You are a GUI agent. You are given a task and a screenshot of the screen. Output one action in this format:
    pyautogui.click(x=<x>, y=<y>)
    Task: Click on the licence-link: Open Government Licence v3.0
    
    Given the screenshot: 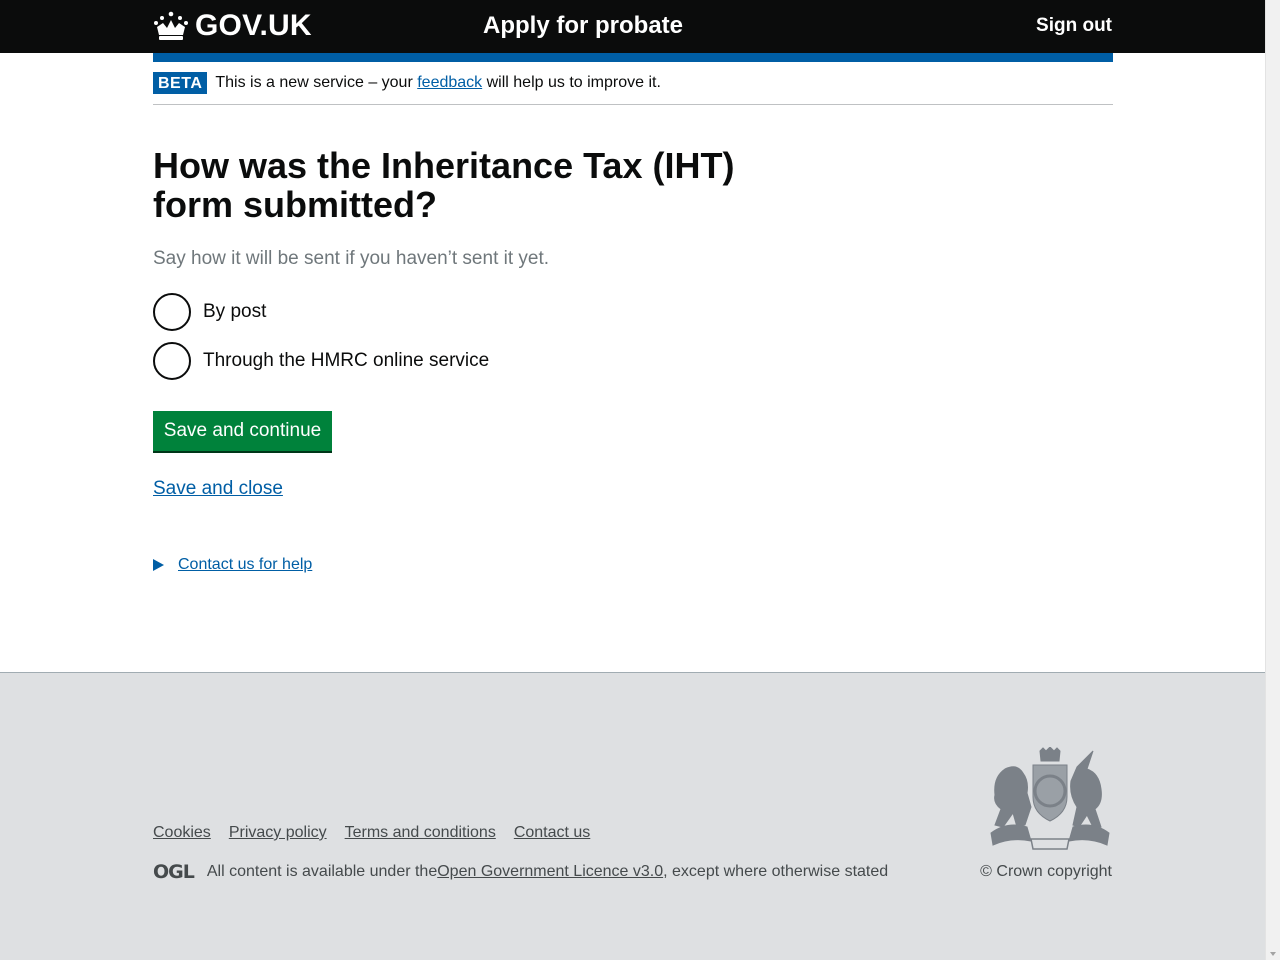 What is the action you would take?
    pyautogui.click(x=550, y=872)
    